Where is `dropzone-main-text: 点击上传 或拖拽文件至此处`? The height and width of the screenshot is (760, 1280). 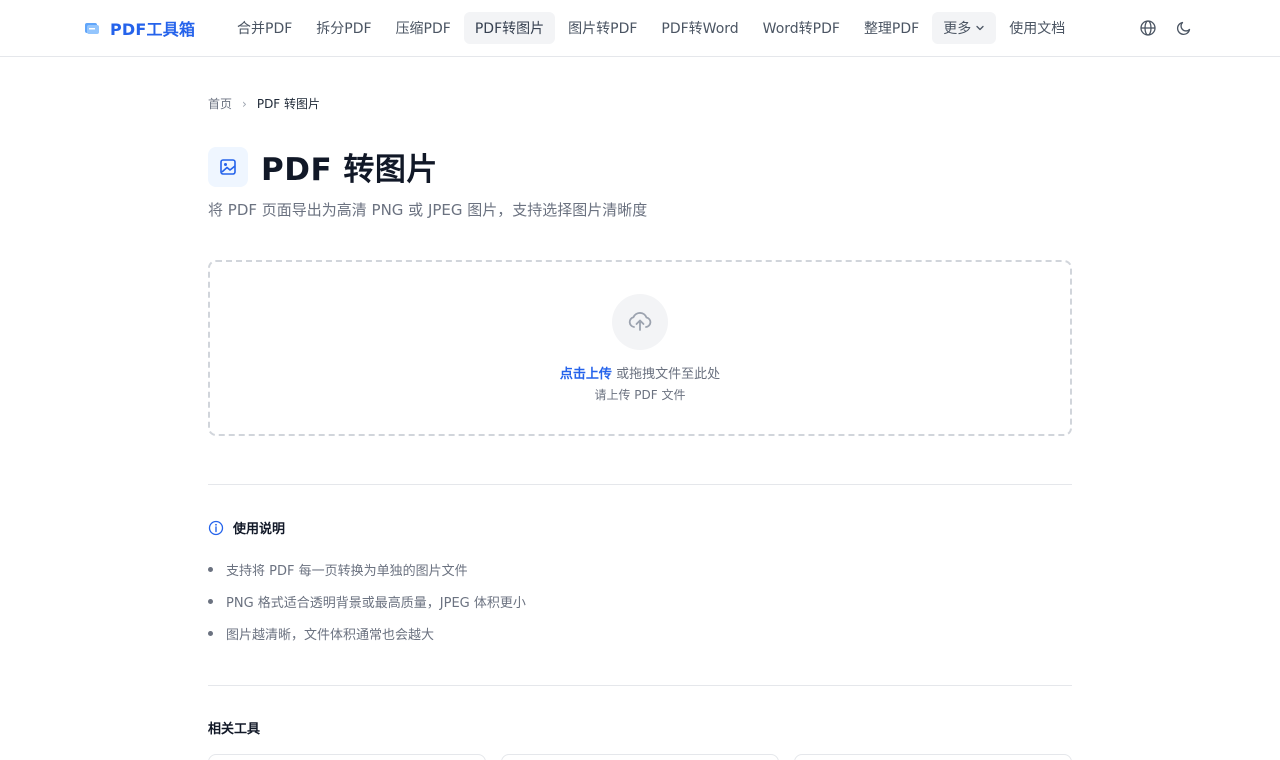
dropzone-main-text: 点击上传 或拖拽文件至此处 is located at coordinates (640, 372).